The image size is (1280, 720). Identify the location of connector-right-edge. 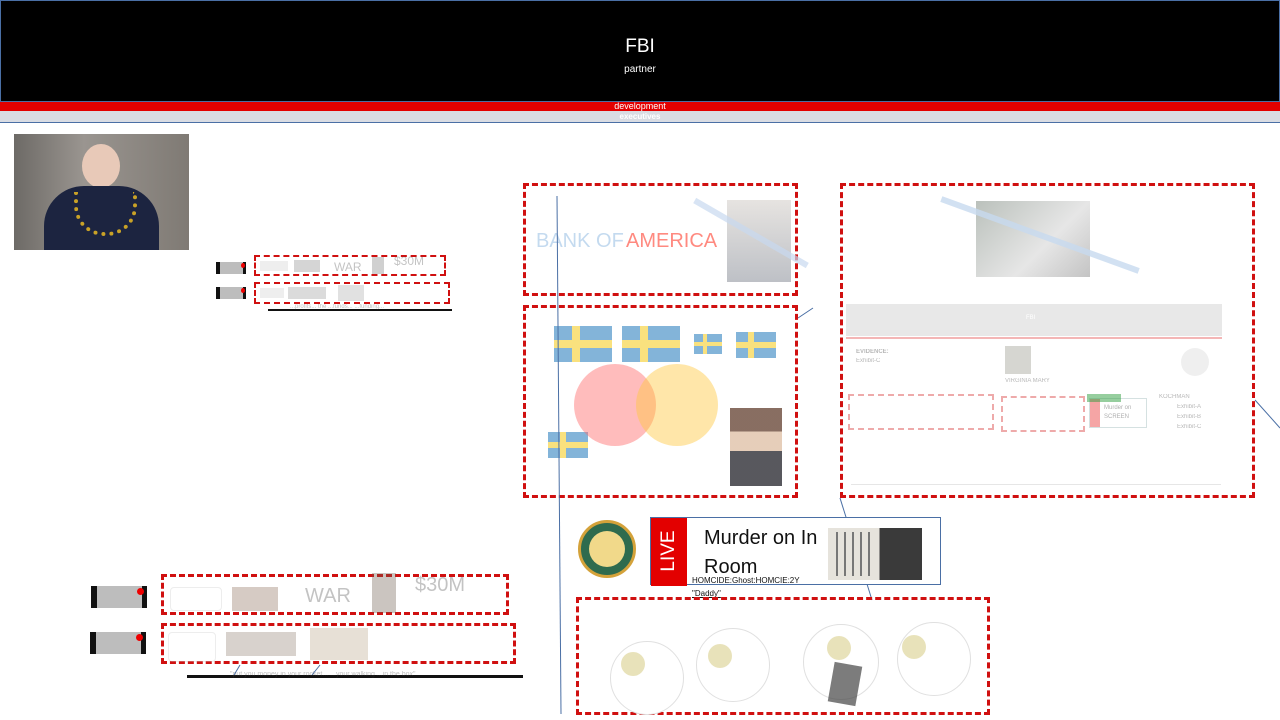
(1267, 414).